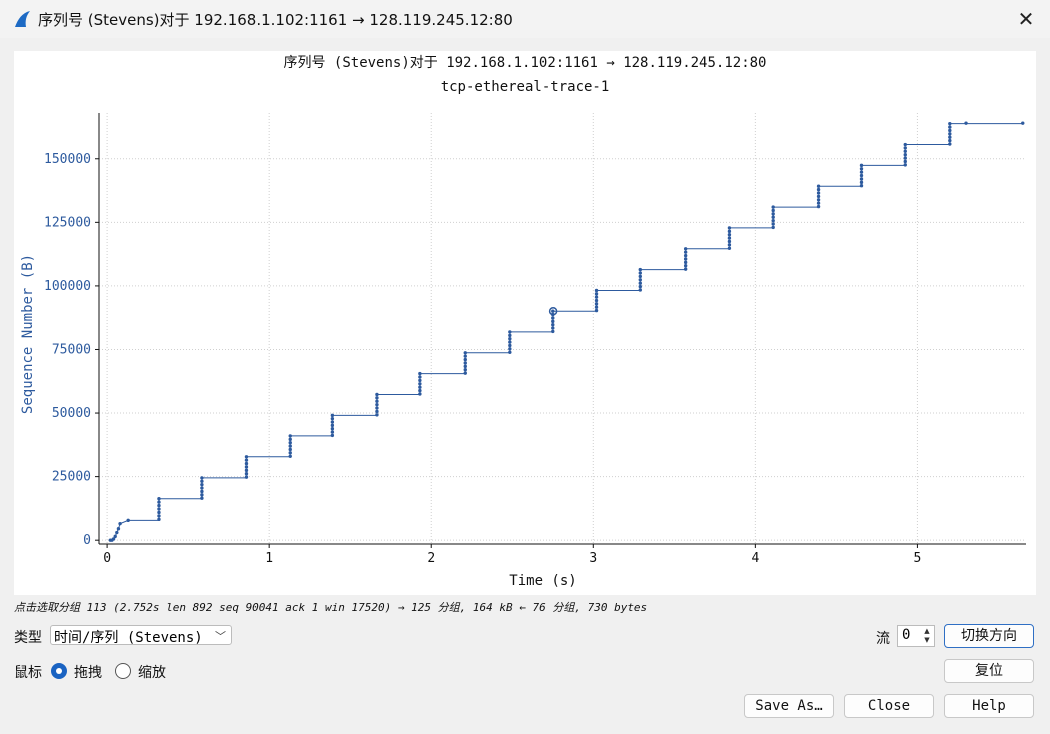  I want to click on spin-arrows-icon: ▲ ▼, so click(927, 636).